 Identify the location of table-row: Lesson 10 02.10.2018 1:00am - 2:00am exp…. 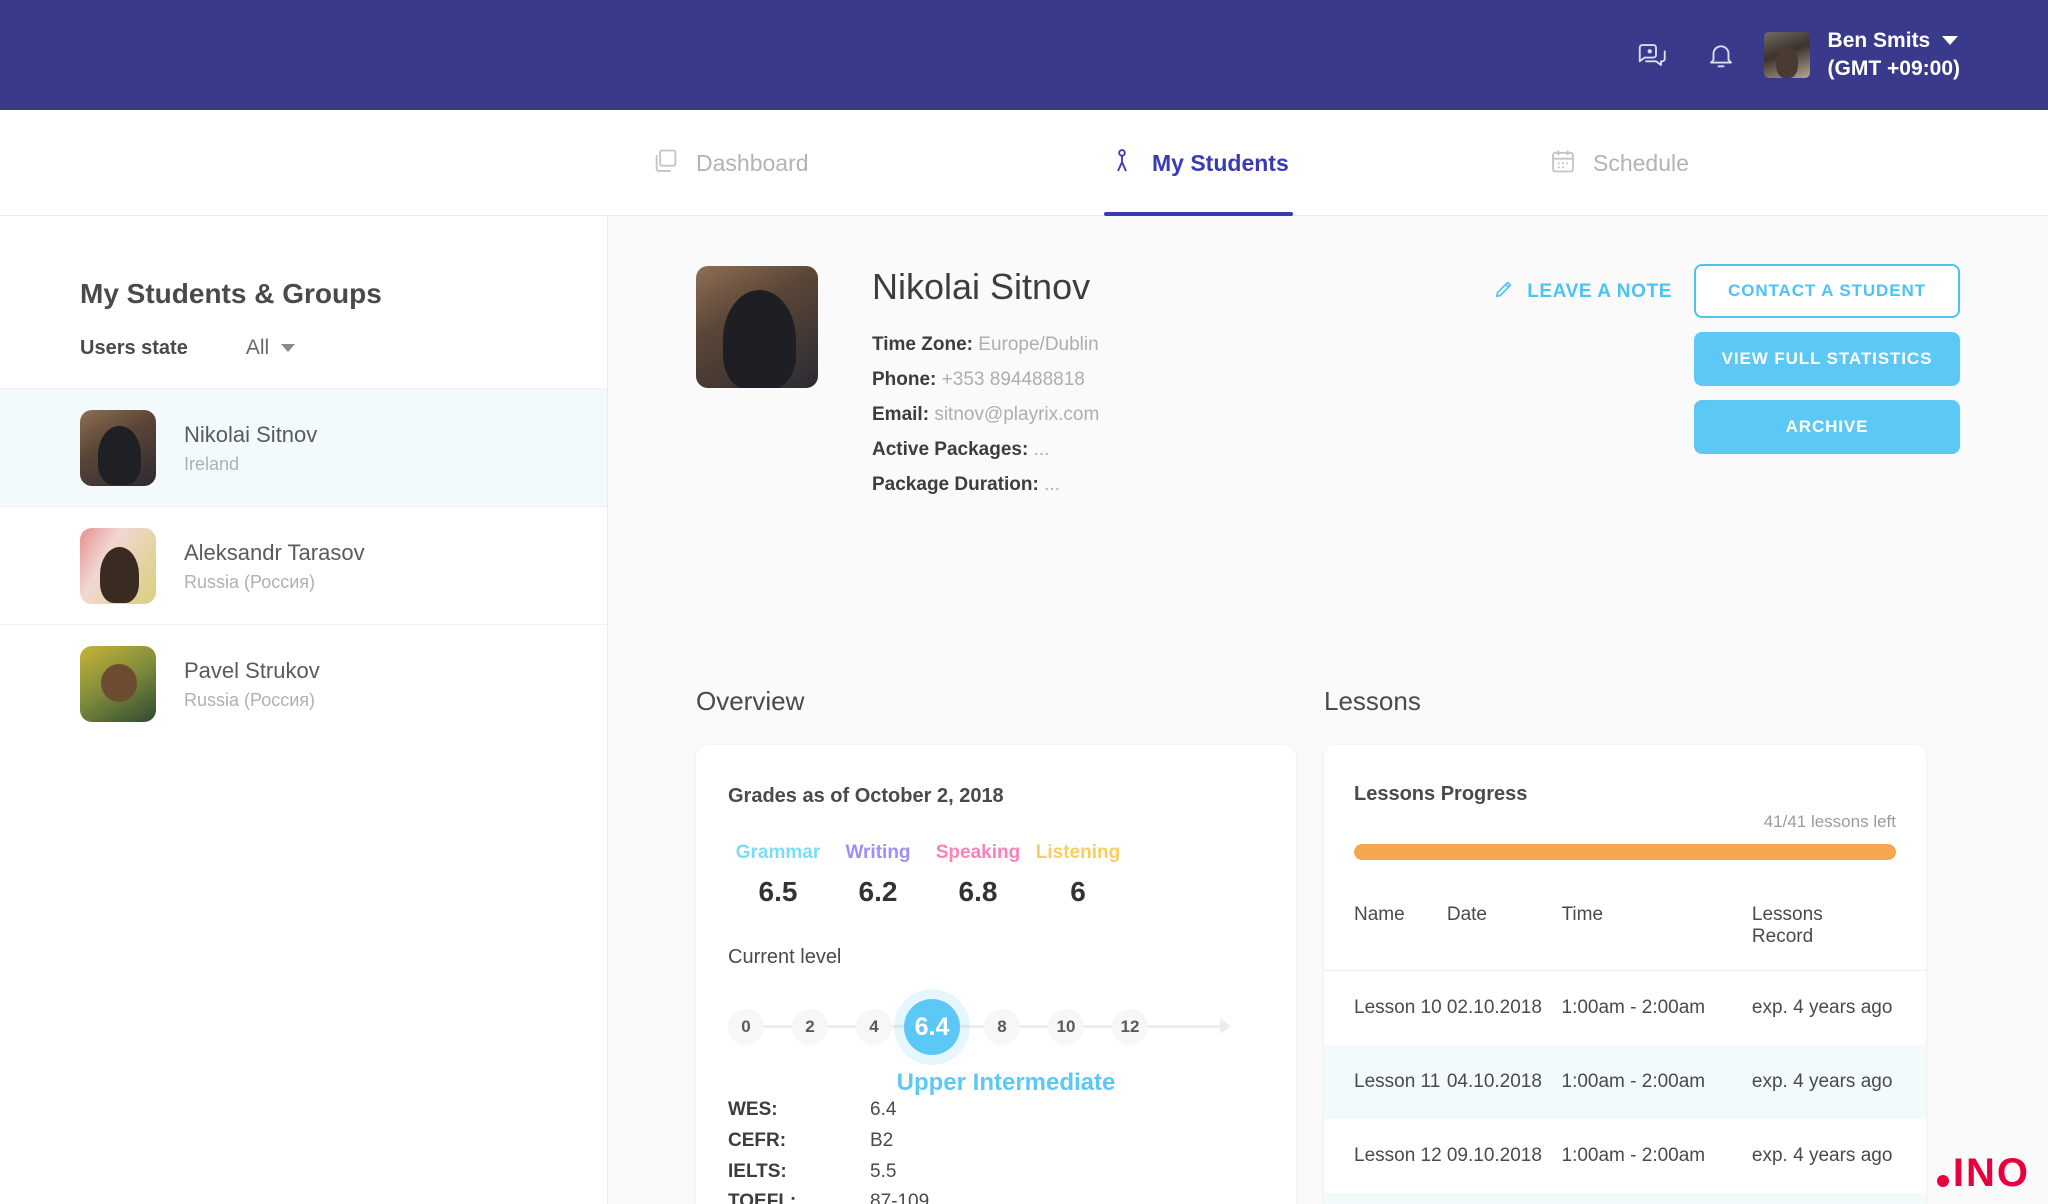
(1625, 1008).